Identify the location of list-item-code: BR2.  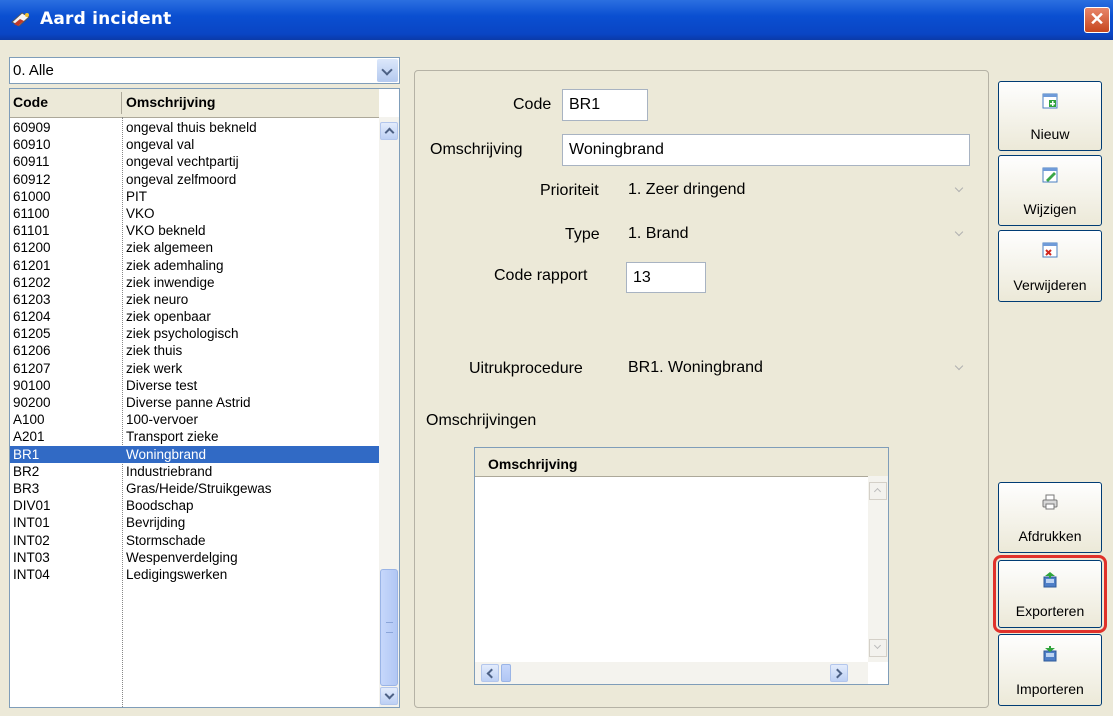
(26, 471).